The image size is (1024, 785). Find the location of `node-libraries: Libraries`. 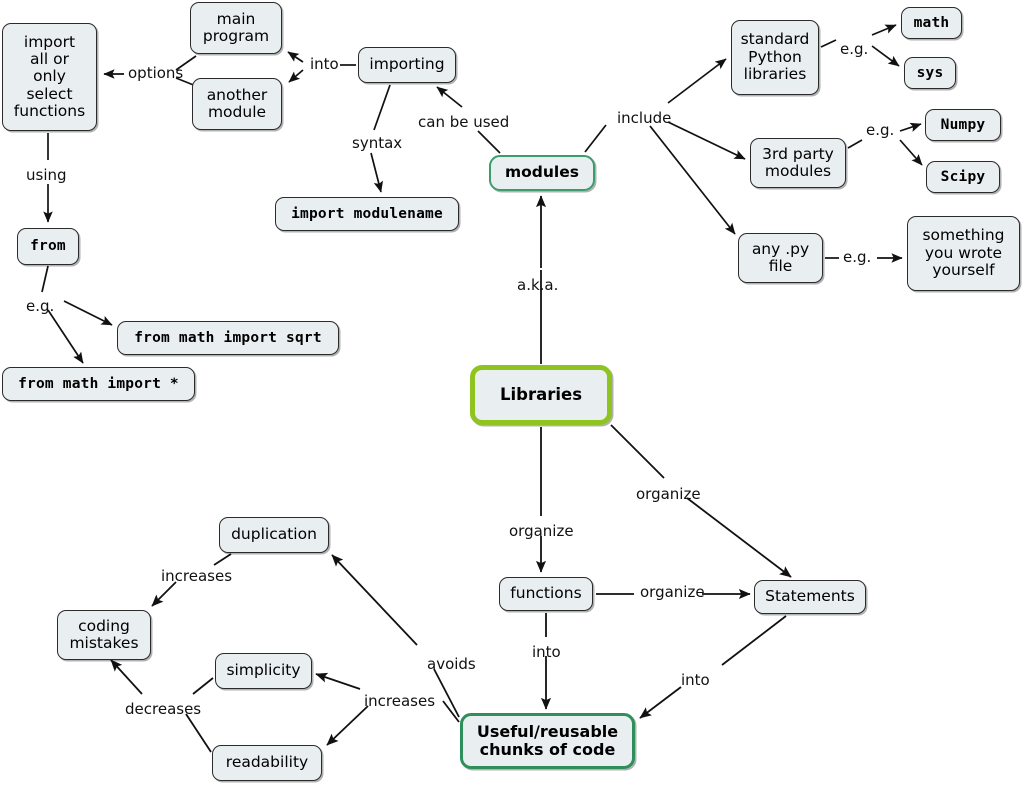

node-libraries: Libraries is located at coordinates (541, 395).